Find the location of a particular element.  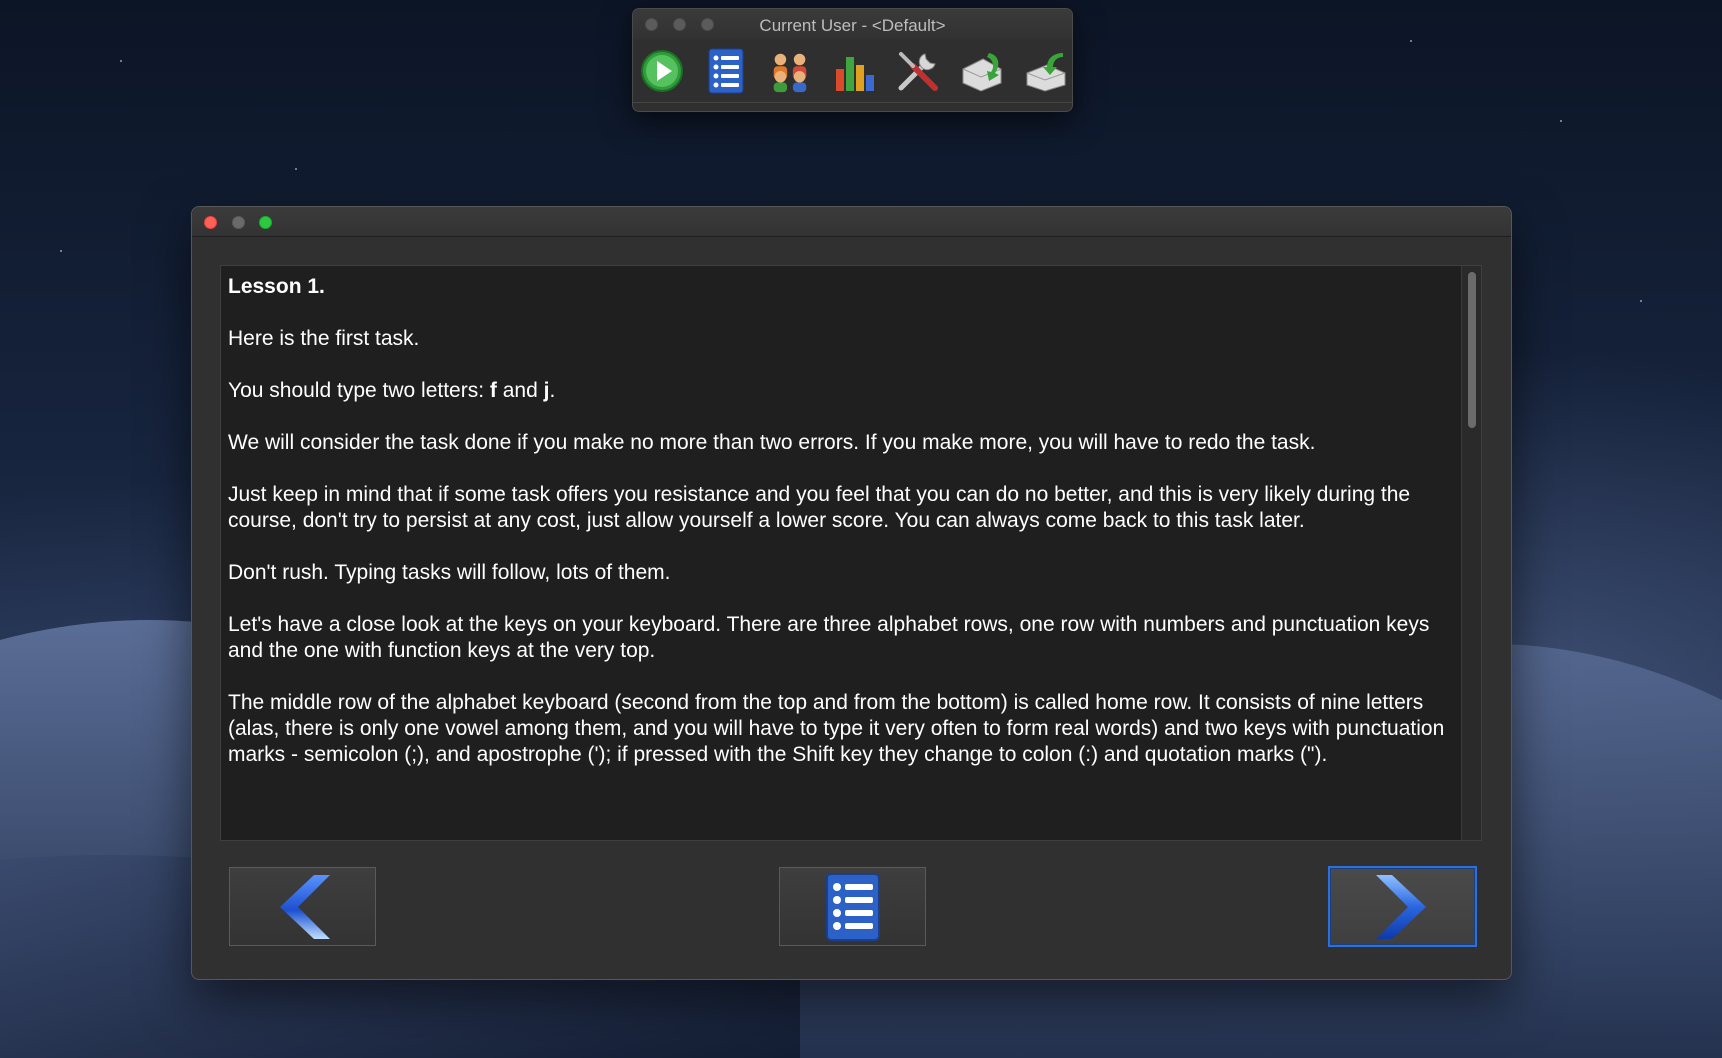

import-icon is located at coordinates (982, 72).